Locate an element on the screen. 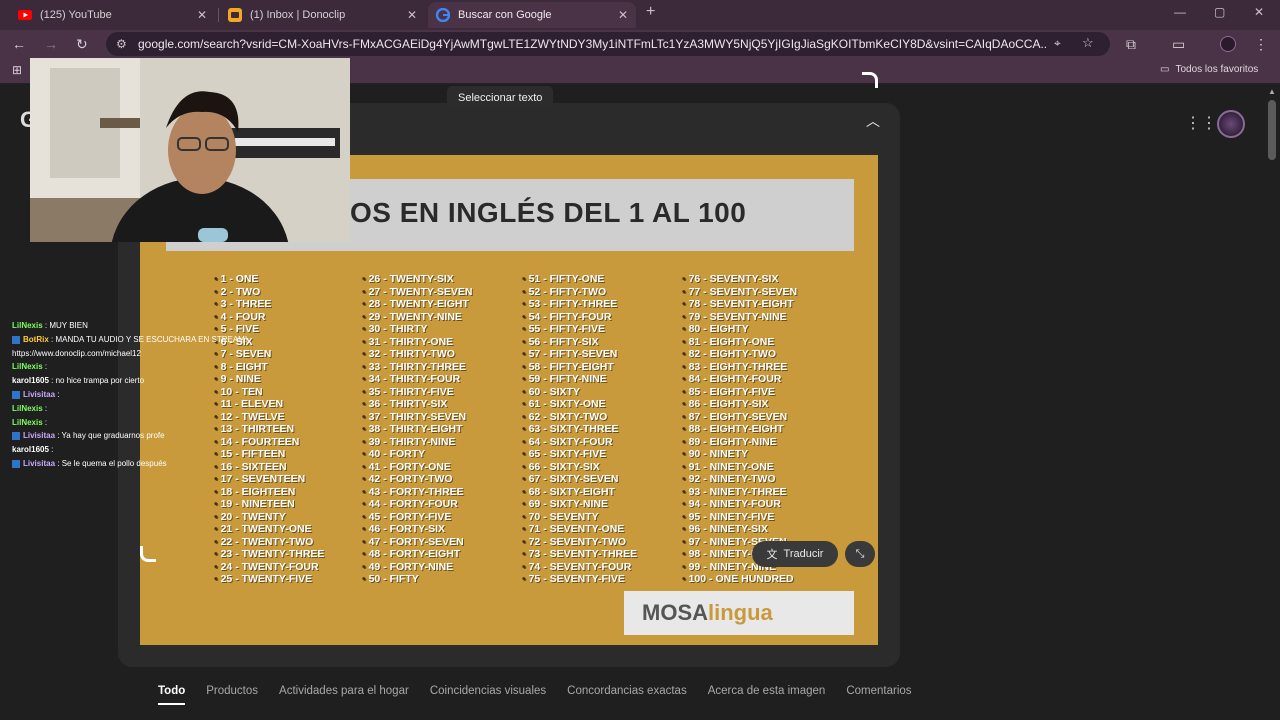  number-item: 21 - TWENTY-ONE is located at coordinates (269, 529).